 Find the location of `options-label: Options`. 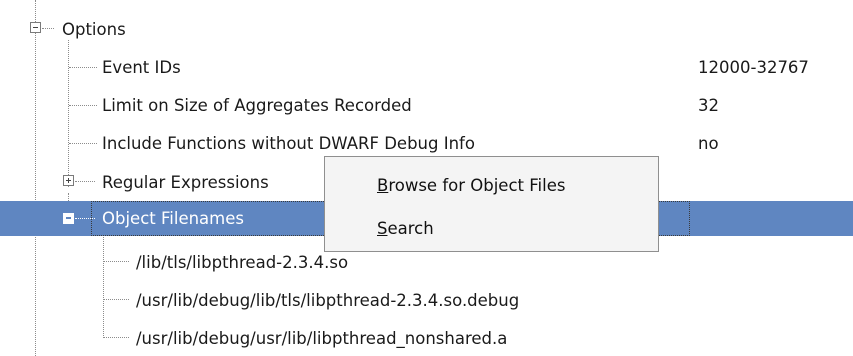

options-label: Options is located at coordinates (94, 29).